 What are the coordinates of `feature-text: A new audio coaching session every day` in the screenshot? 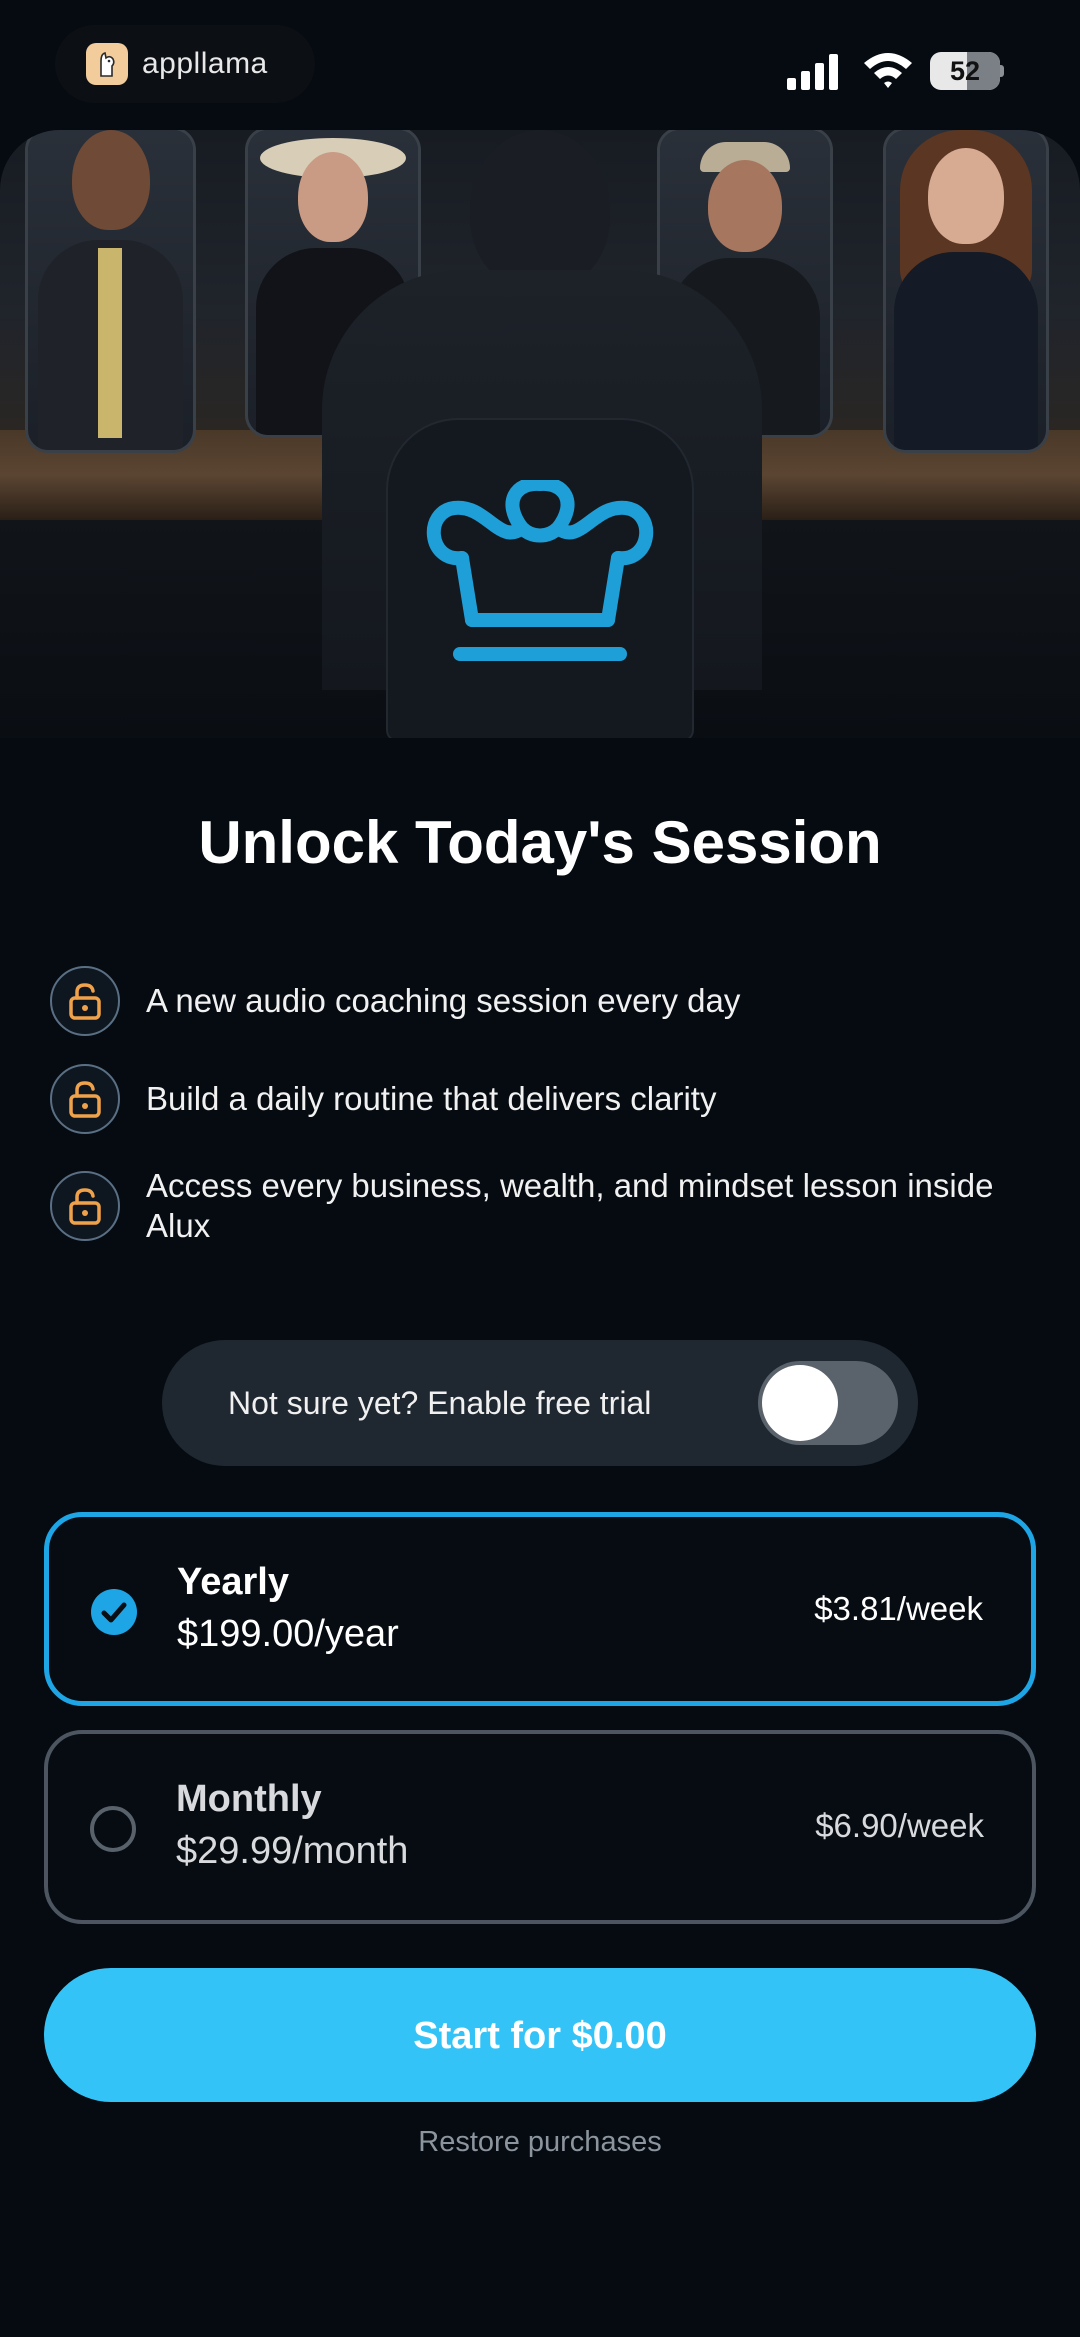 It's located at (443, 1000).